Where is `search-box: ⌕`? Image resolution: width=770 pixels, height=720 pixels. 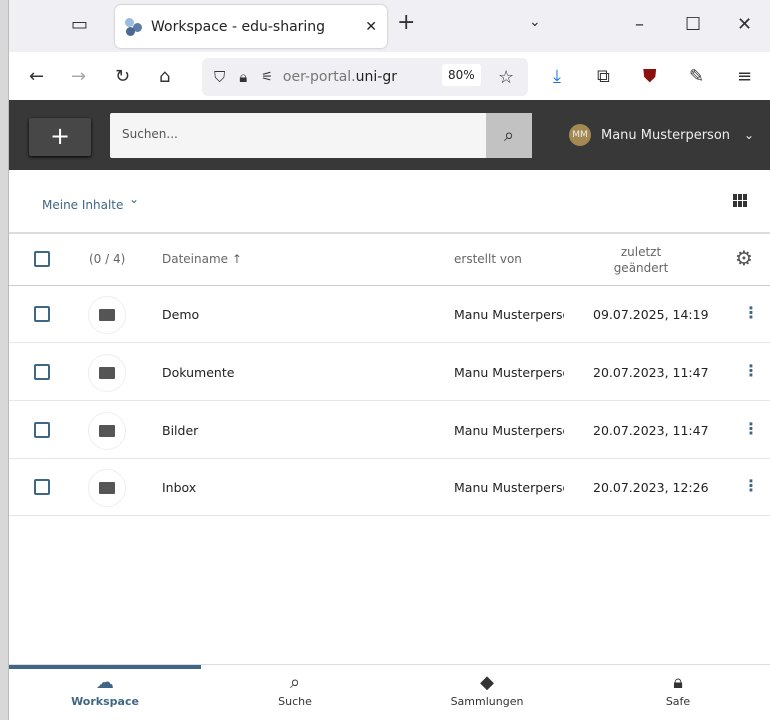 search-box: ⌕ is located at coordinates (321, 135).